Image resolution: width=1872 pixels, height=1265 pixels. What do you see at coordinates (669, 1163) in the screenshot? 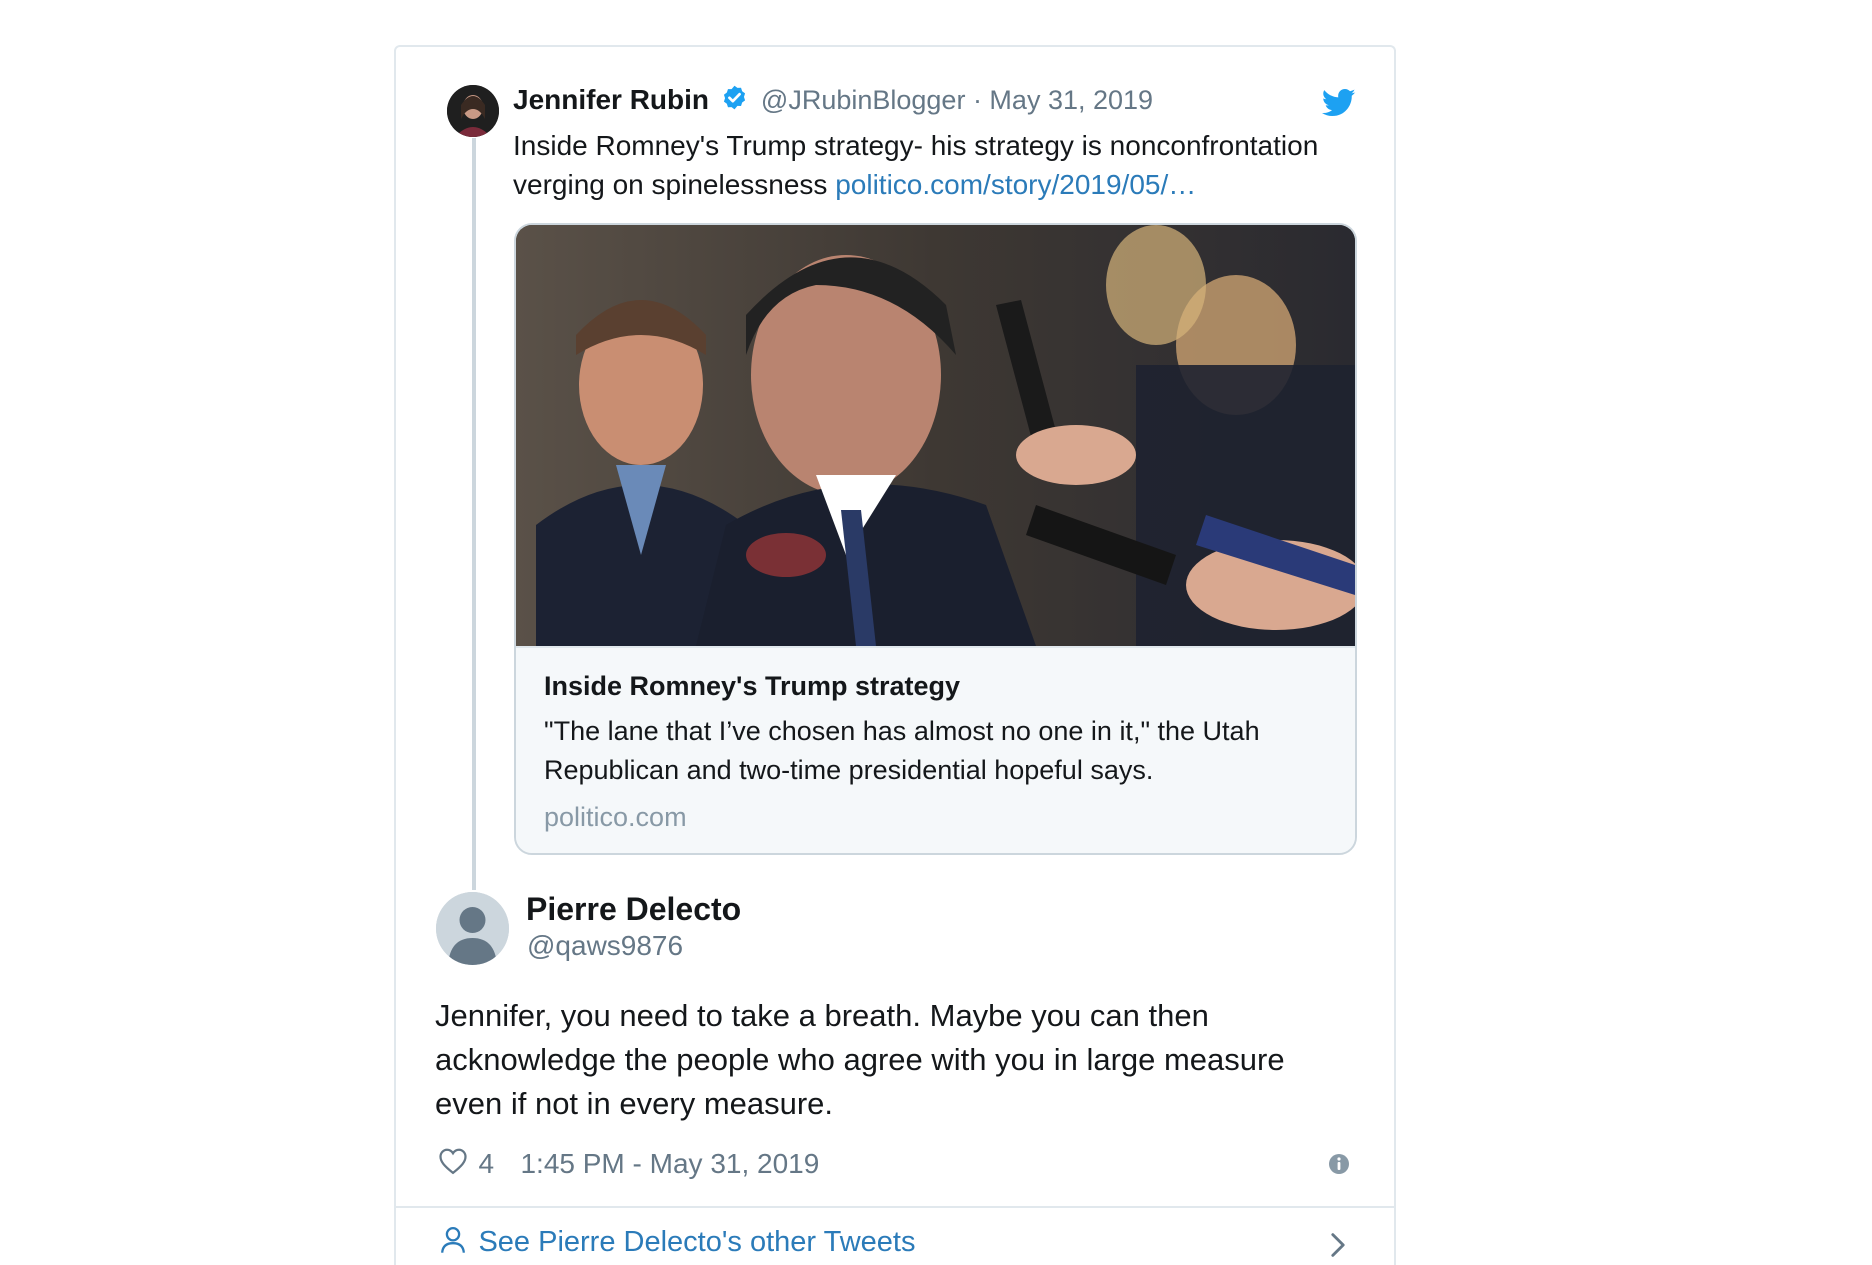
I see `tweet-timestamp: 1:45 PM - May 31, 2019` at bounding box center [669, 1163].